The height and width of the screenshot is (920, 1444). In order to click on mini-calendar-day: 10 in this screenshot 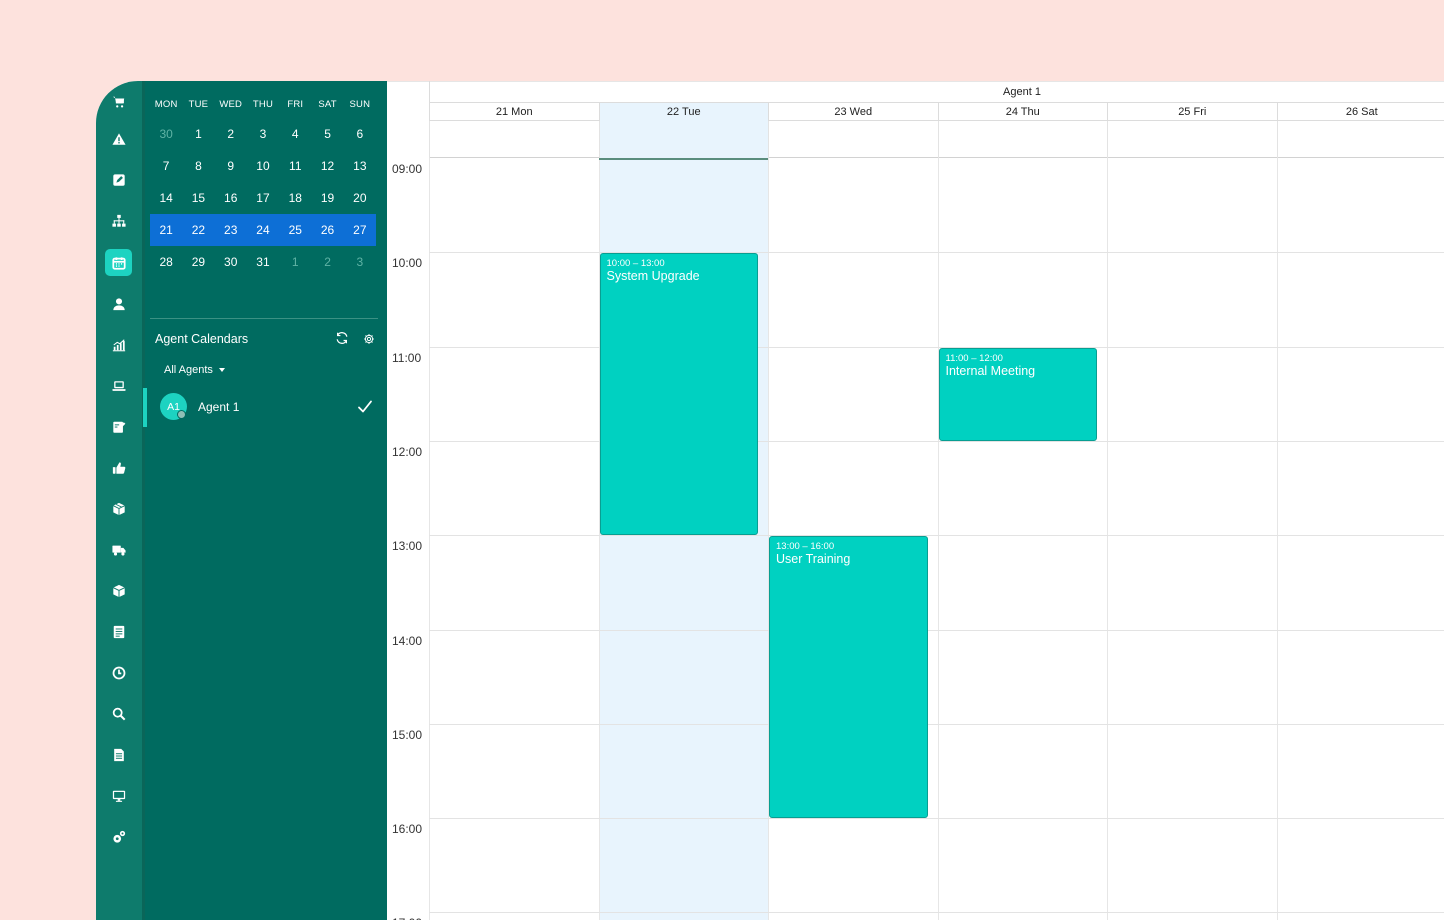, I will do `click(263, 166)`.